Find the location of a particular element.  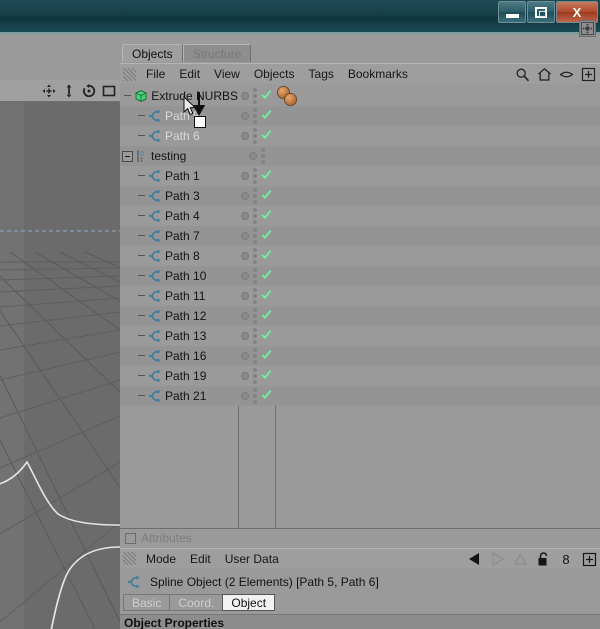

unlocked-padlock-icon is located at coordinates (543, 559).